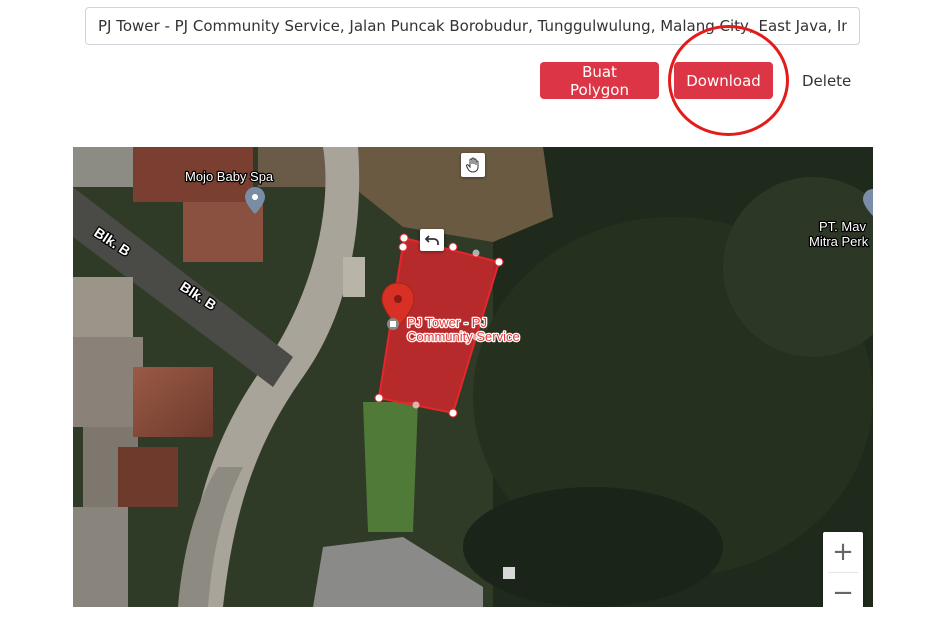 This screenshot has width=941, height=630. I want to click on pt-label-line2: Mitra Perk, so click(839, 241).